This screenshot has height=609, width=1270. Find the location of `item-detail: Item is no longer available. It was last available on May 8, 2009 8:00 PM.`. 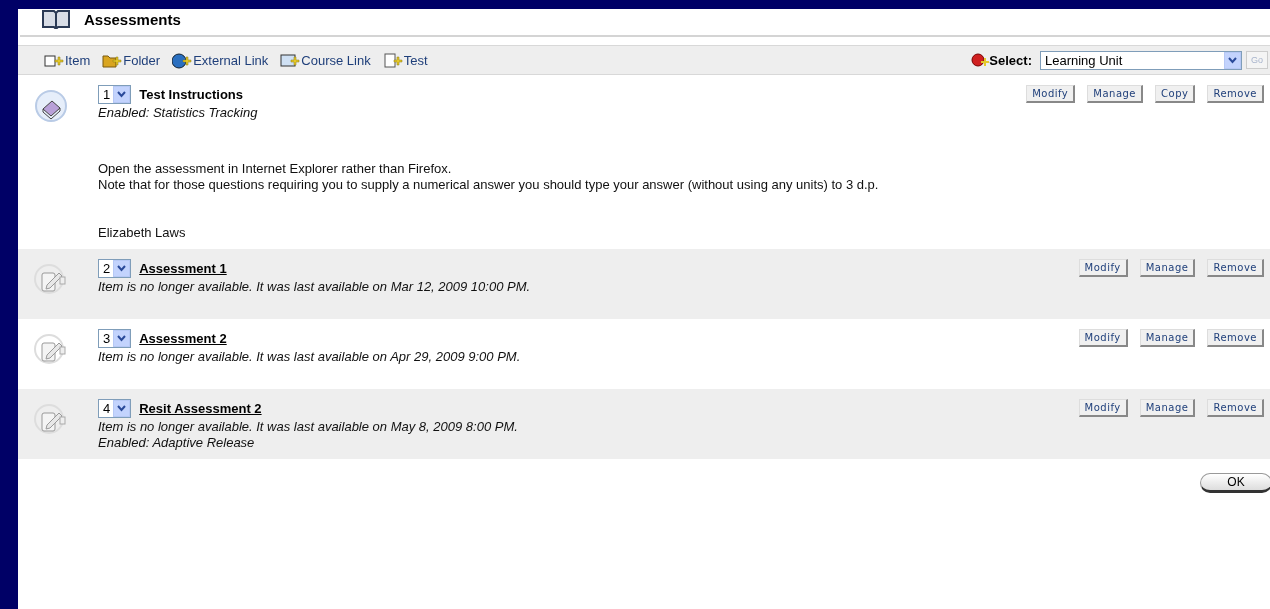

item-detail: Item is no longer available. It was last available on May 8, 2009 8:00 PM. is located at coordinates (308, 427).